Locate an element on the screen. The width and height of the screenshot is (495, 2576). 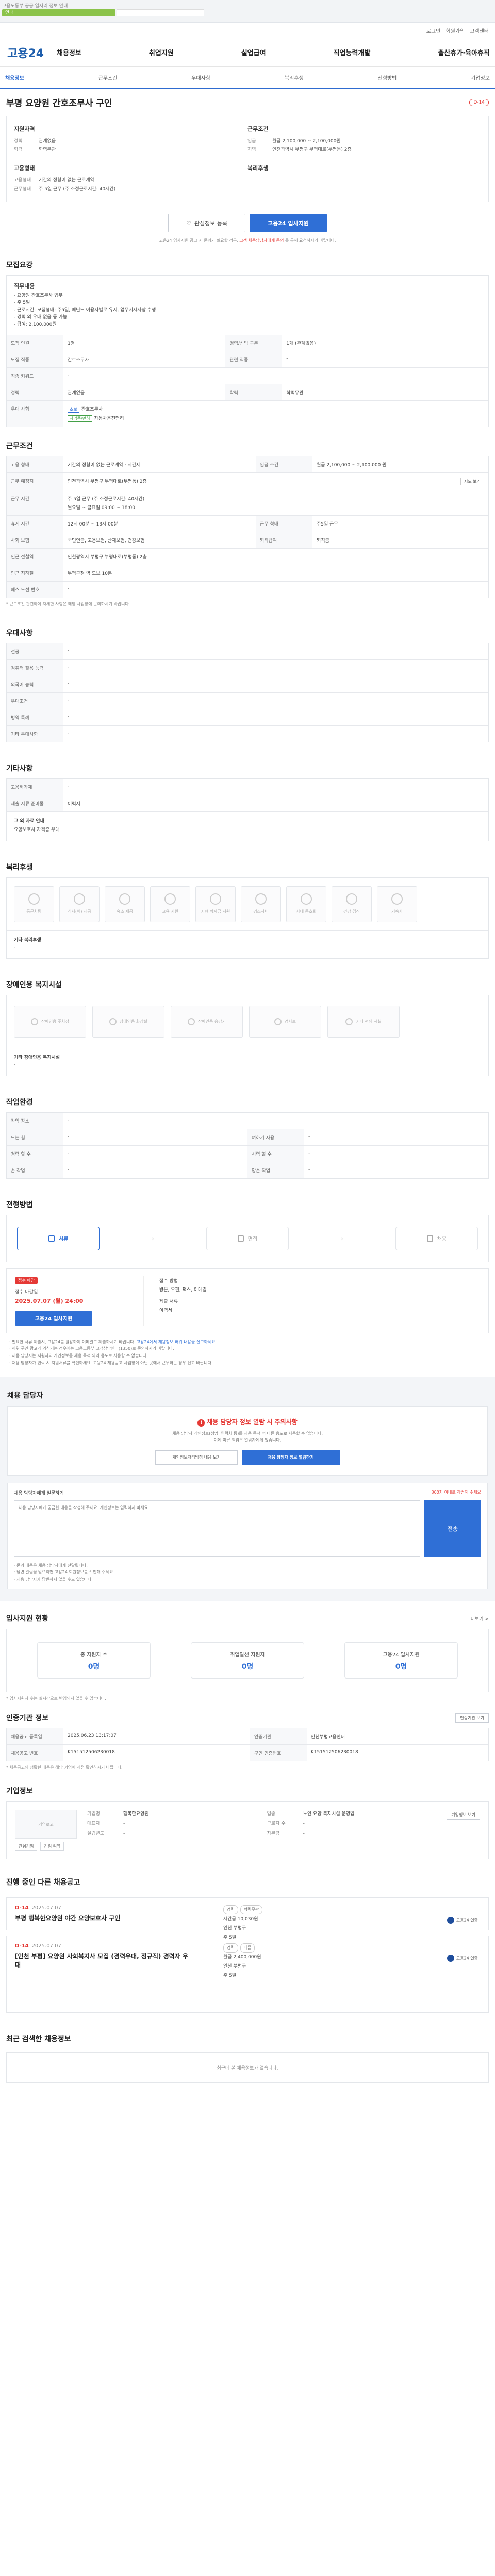
table-cell: - is located at coordinates (69, 650).